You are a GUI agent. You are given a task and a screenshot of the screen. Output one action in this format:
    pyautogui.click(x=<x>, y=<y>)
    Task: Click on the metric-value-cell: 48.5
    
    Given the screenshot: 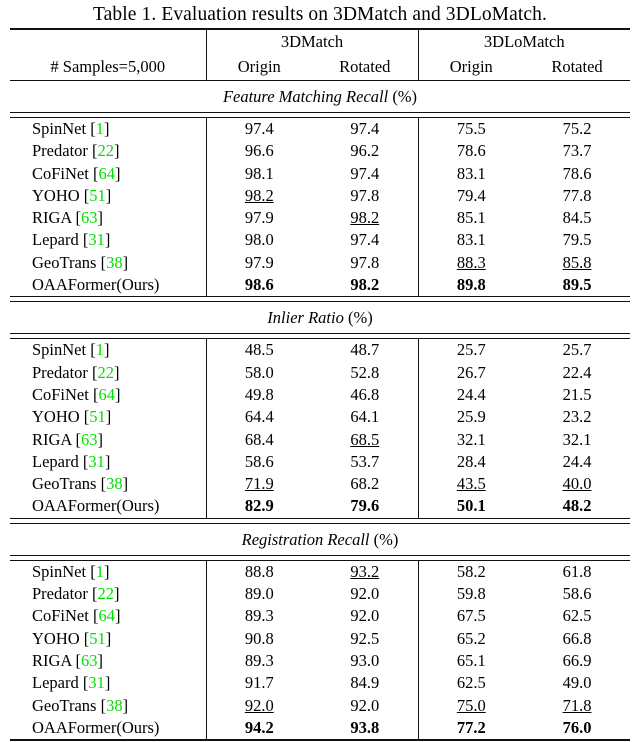 What is the action you would take?
    pyautogui.click(x=258, y=350)
    